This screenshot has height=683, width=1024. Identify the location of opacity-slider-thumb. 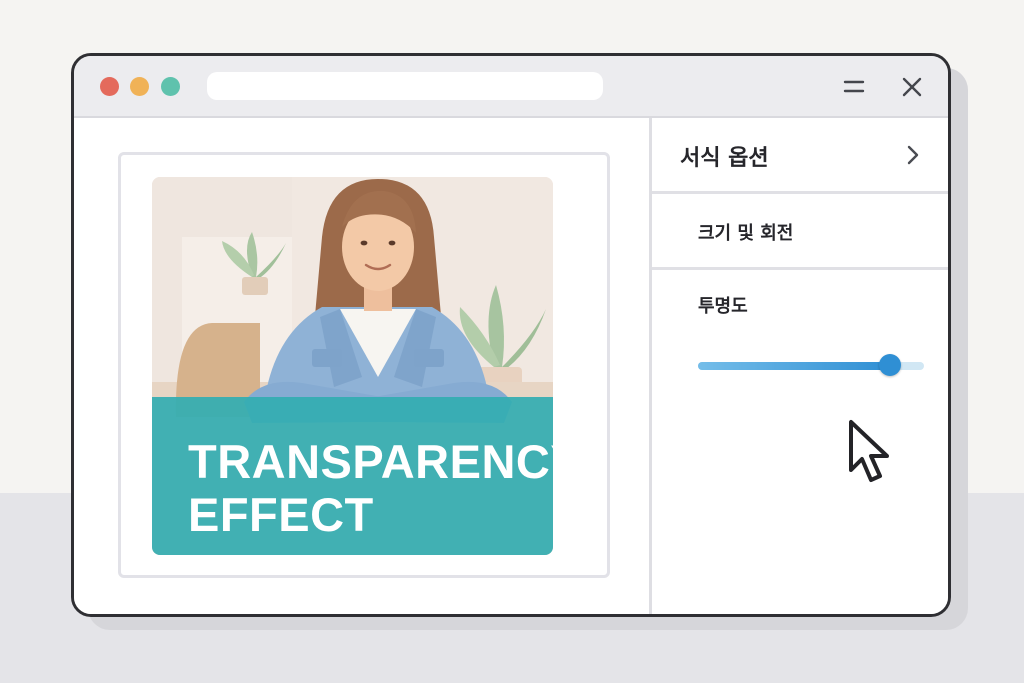
(890, 365).